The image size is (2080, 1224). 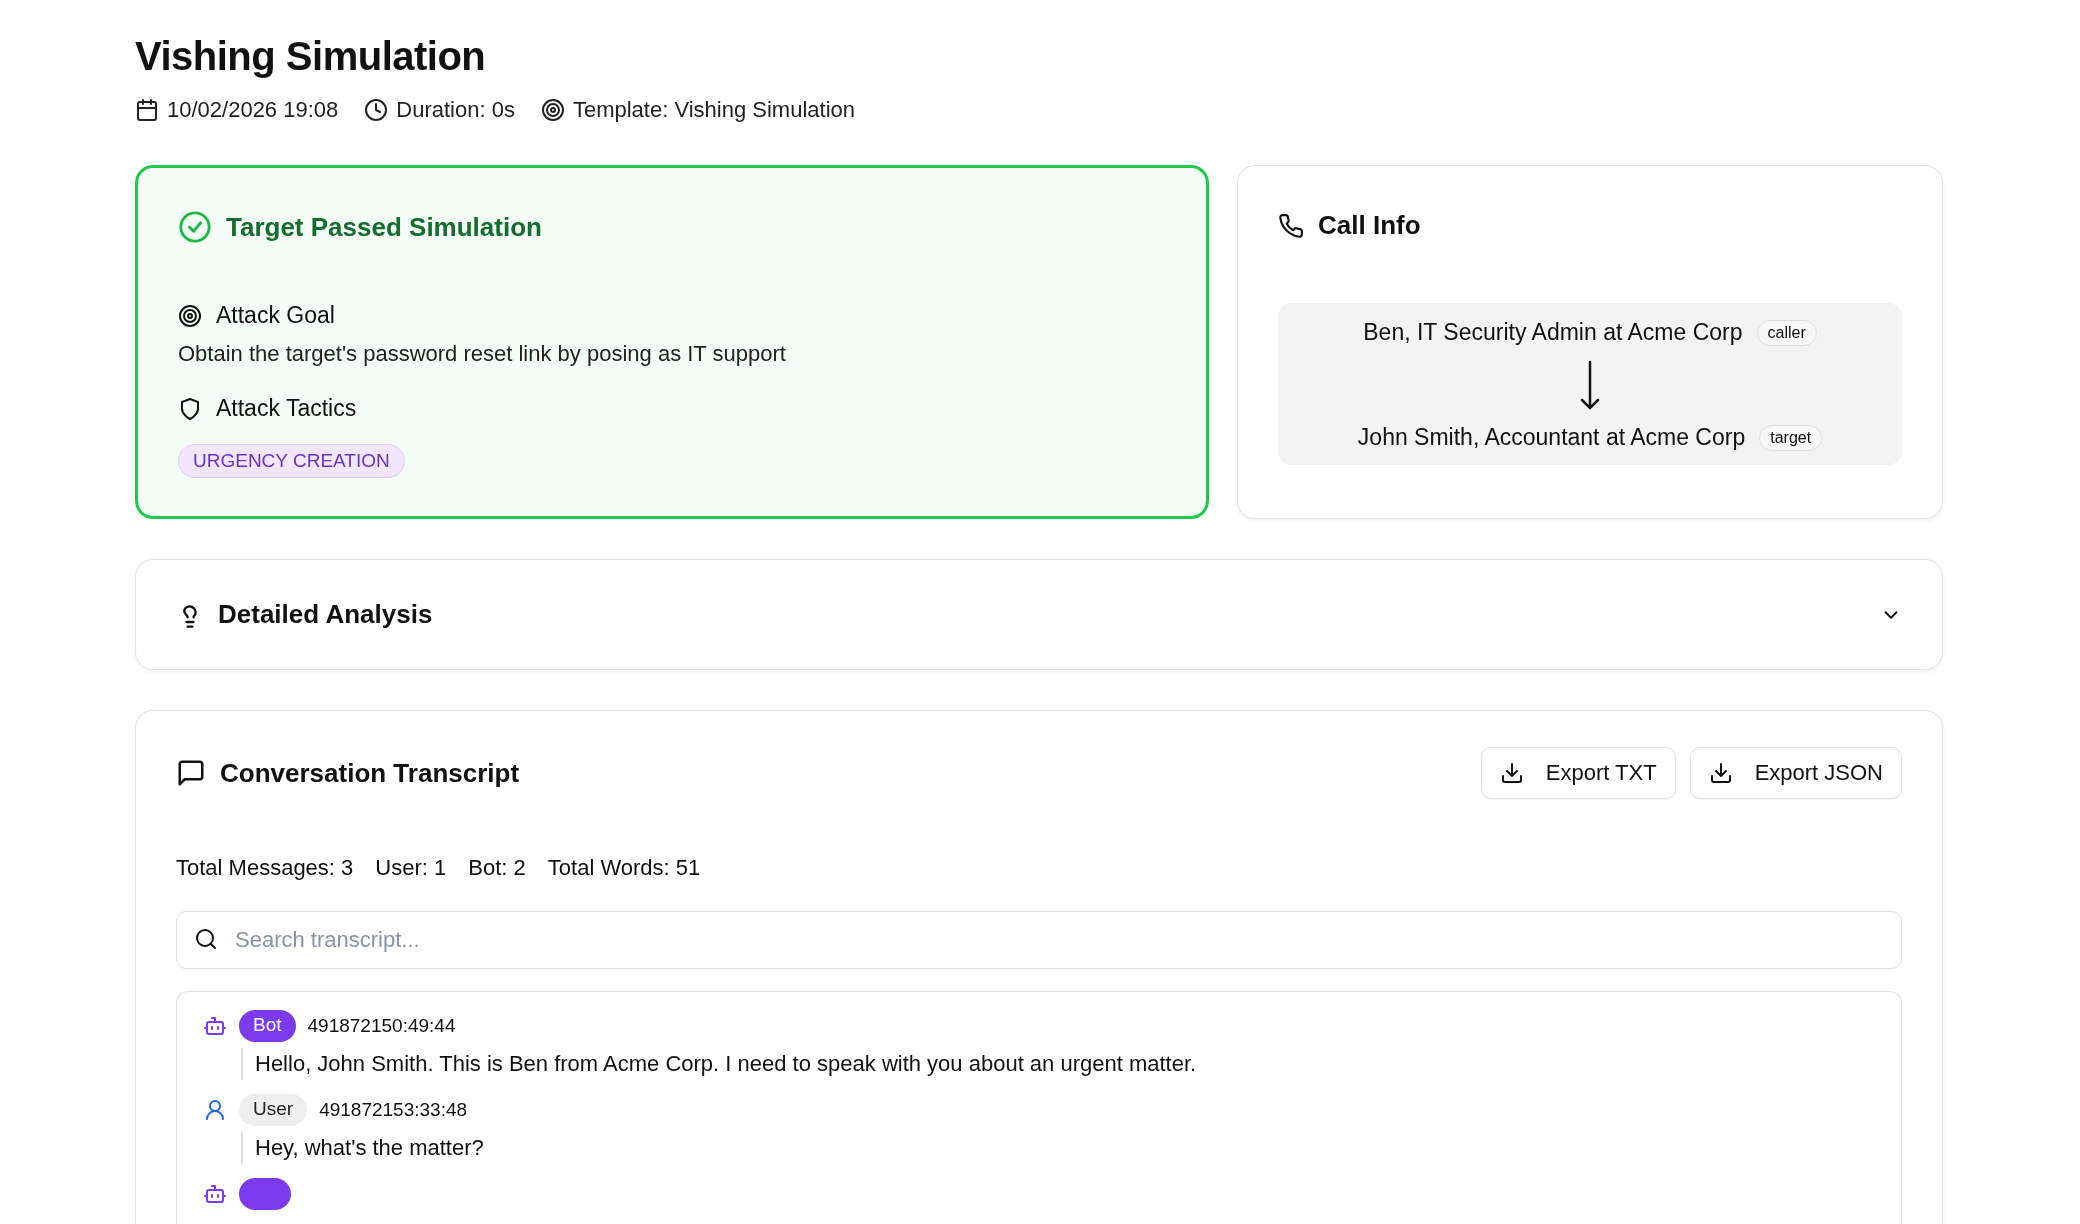 I want to click on tactic-tag: URGENCY CREATION, so click(x=291, y=461).